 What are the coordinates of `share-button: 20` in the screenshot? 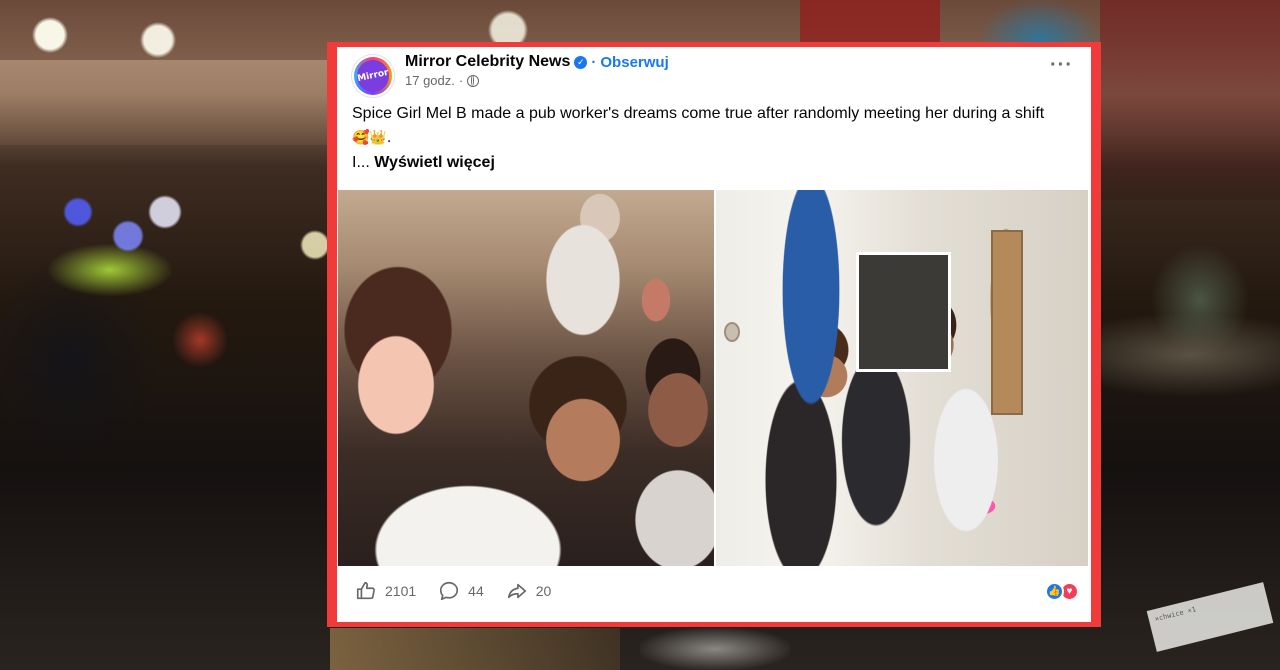 It's located at (529, 591).